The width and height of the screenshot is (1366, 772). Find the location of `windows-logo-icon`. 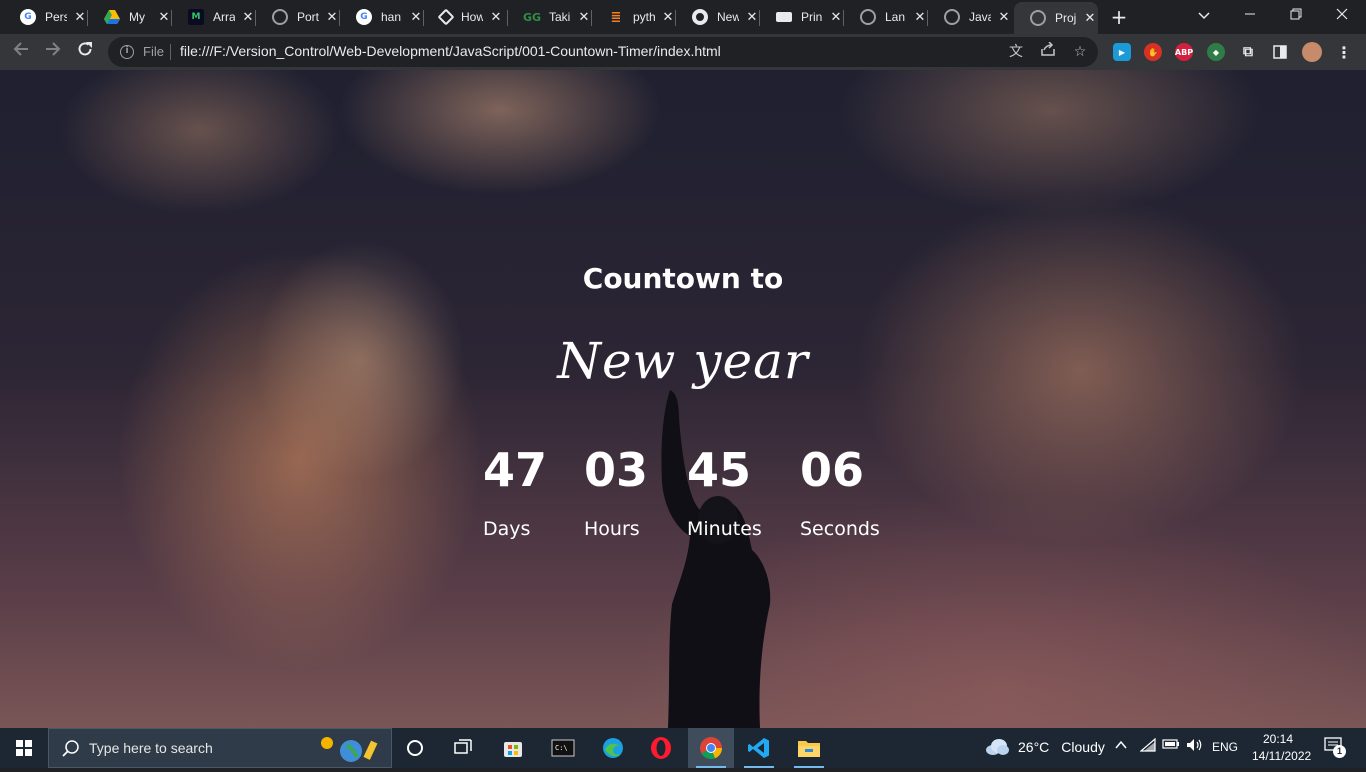

windows-logo-icon is located at coordinates (24, 748).